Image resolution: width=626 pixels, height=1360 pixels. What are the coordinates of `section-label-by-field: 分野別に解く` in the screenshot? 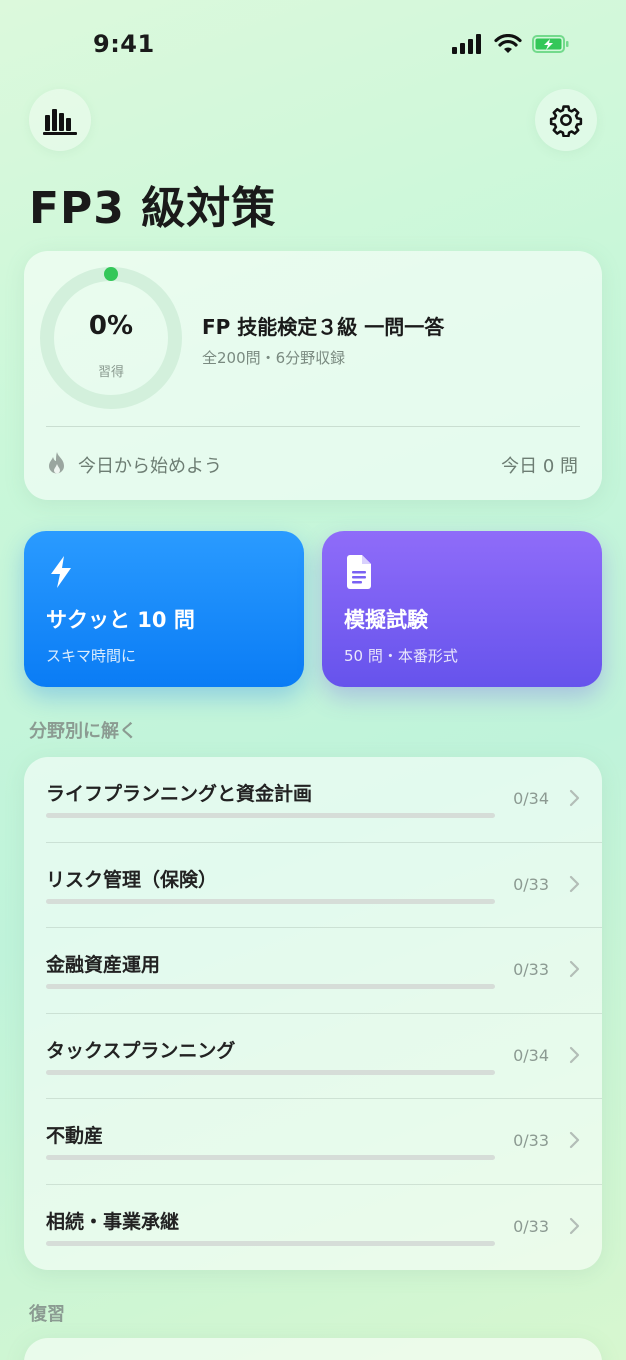 It's located at (83, 731).